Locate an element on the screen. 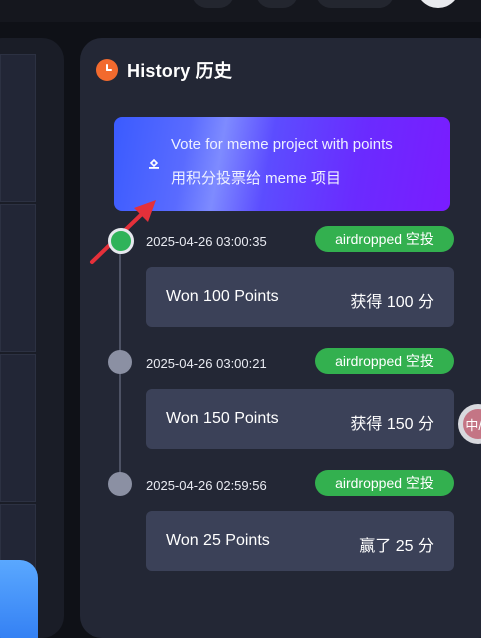  clock-icon is located at coordinates (107, 70).